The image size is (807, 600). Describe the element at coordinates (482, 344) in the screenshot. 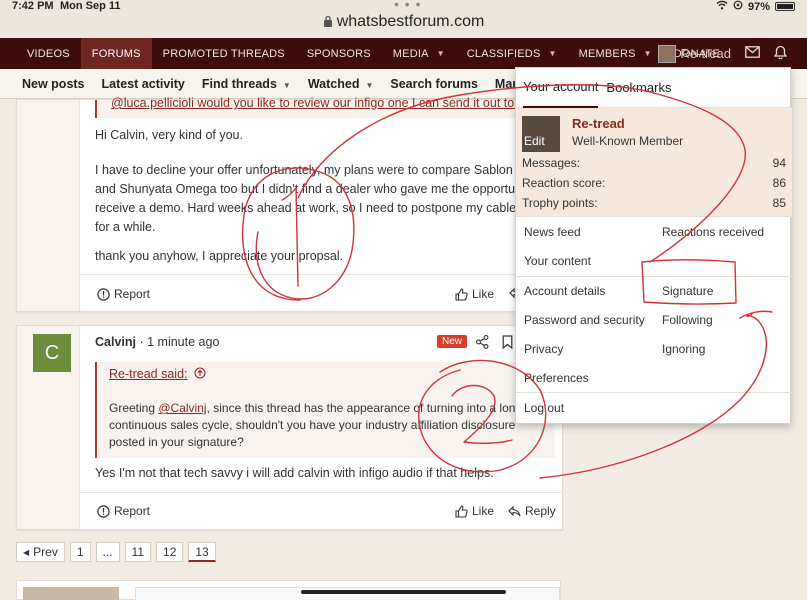

I see `share-icon` at that location.